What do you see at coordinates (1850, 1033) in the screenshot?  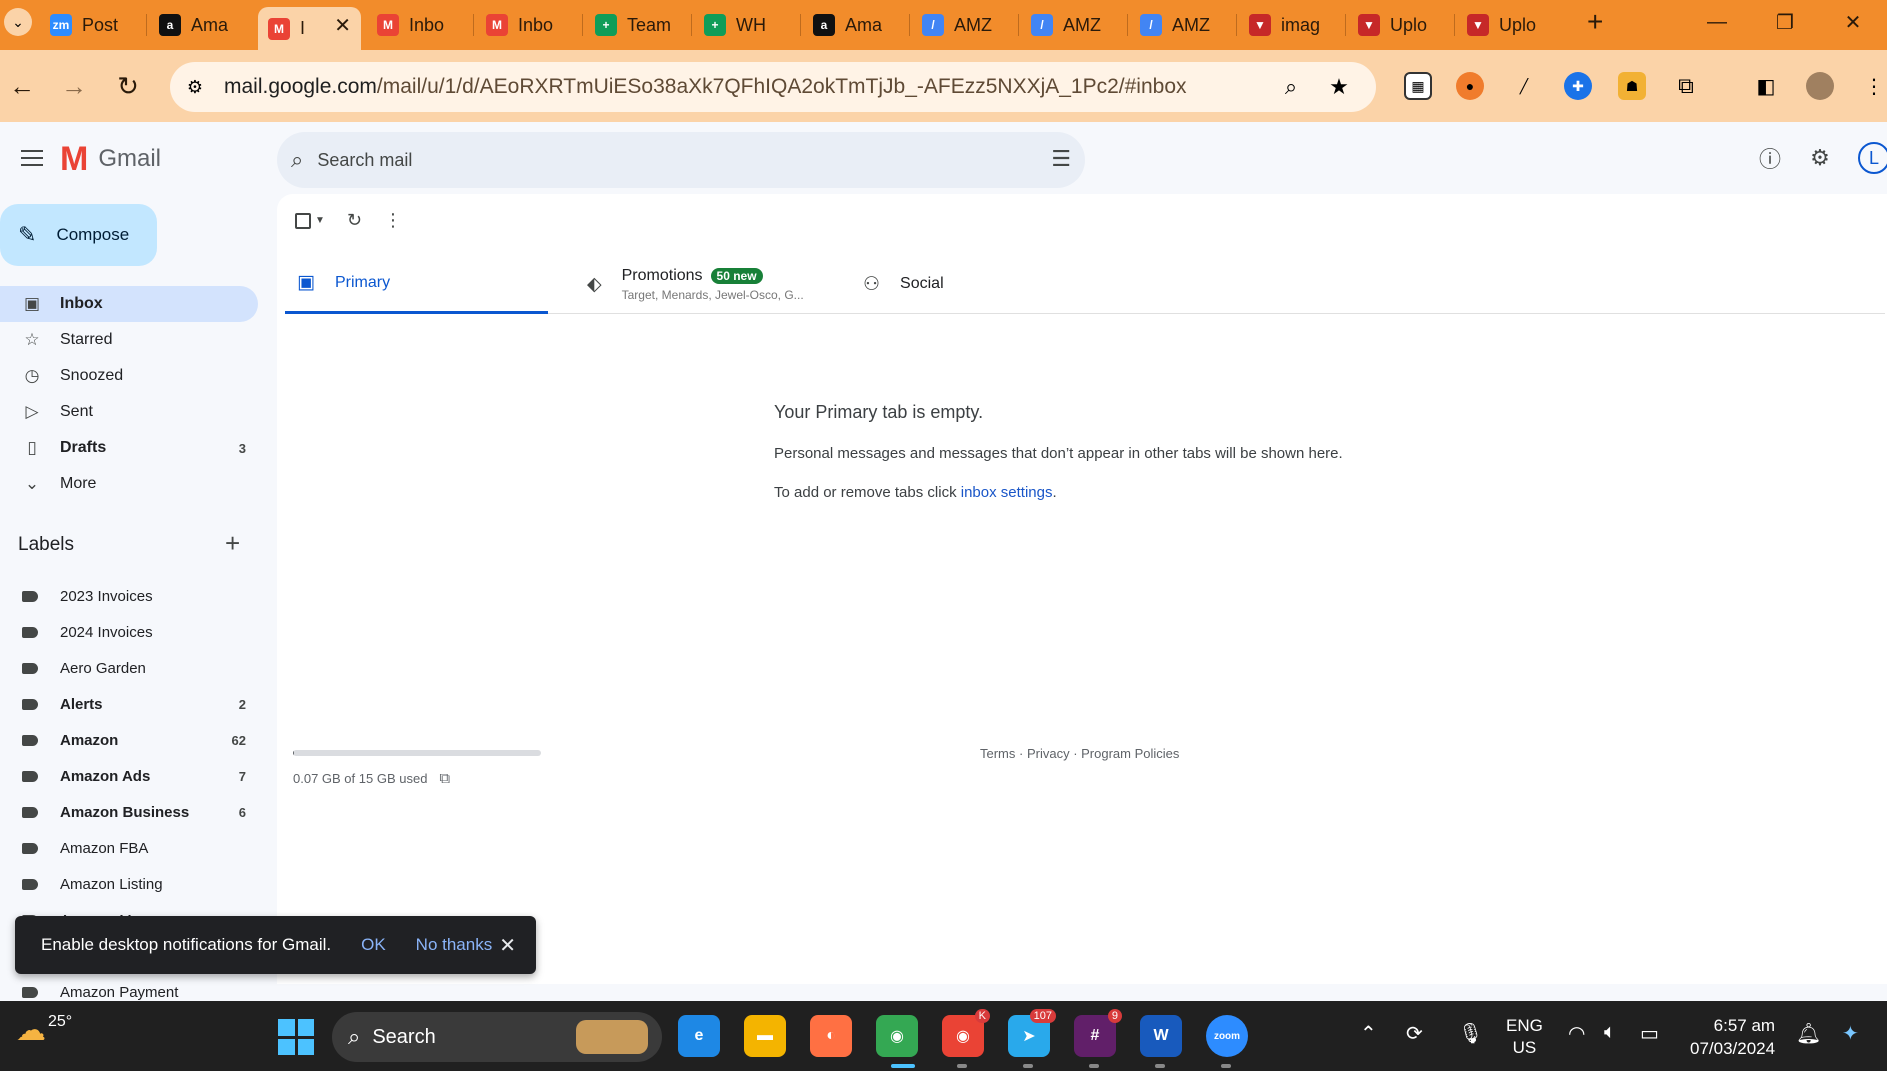 I see `copilot-icon: ✦` at bounding box center [1850, 1033].